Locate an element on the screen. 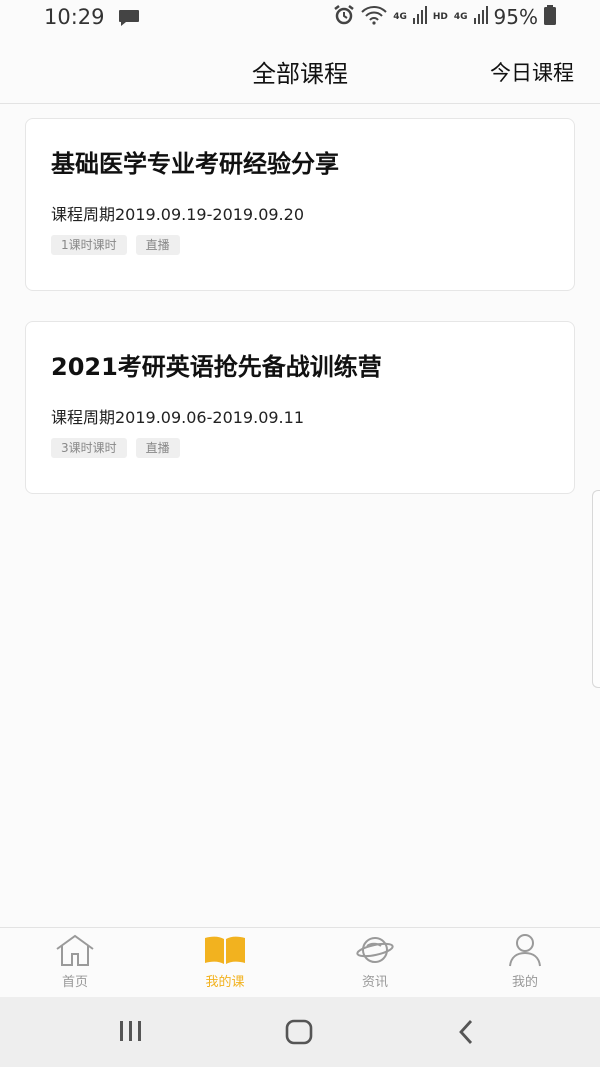 The image size is (600, 1067). tab-news: 资讯 is located at coordinates (375, 963).